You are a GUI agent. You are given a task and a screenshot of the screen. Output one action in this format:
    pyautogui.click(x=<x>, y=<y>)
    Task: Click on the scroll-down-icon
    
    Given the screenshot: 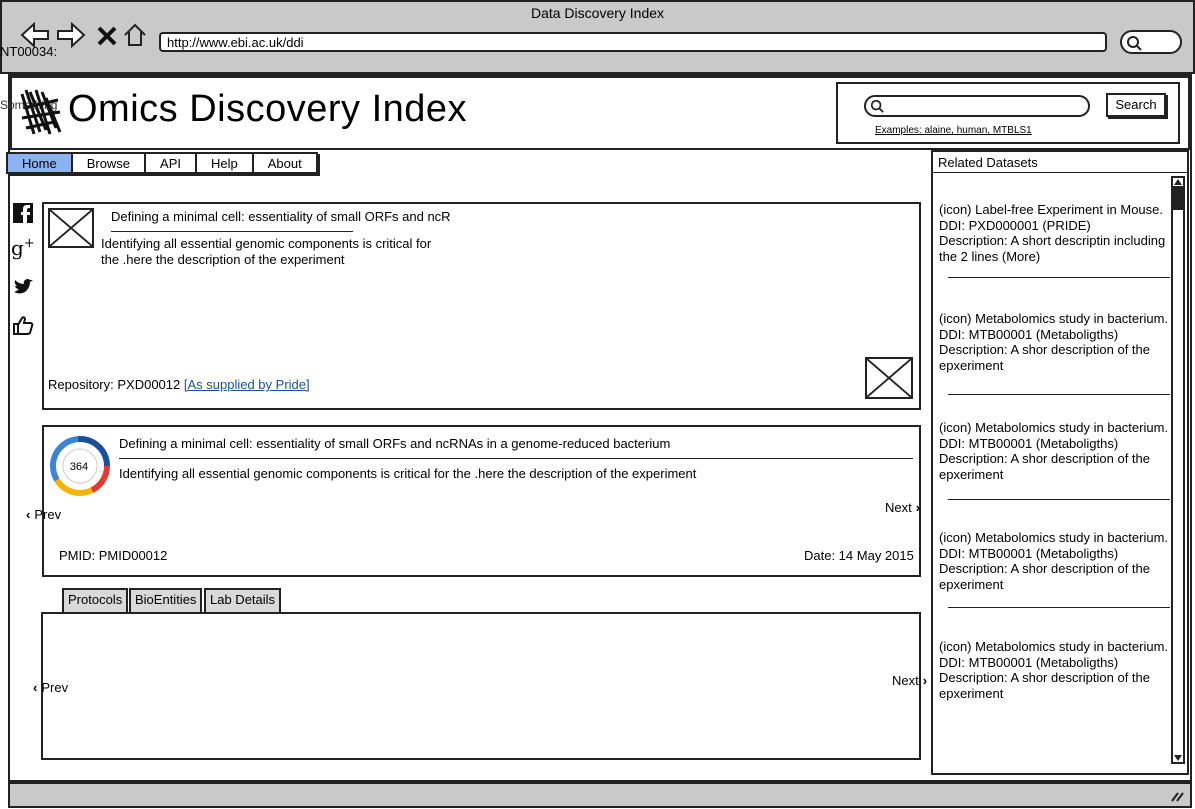 What is the action you would take?
    pyautogui.click(x=1178, y=758)
    